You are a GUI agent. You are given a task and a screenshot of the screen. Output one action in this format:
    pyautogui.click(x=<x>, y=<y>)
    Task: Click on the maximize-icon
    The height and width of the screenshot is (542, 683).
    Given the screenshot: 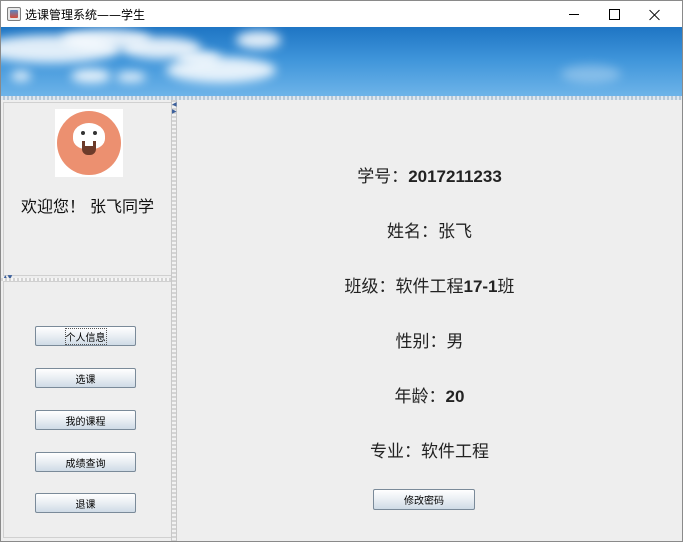 What is the action you would take?
    pyautogui.click(x=614, y=14)
    